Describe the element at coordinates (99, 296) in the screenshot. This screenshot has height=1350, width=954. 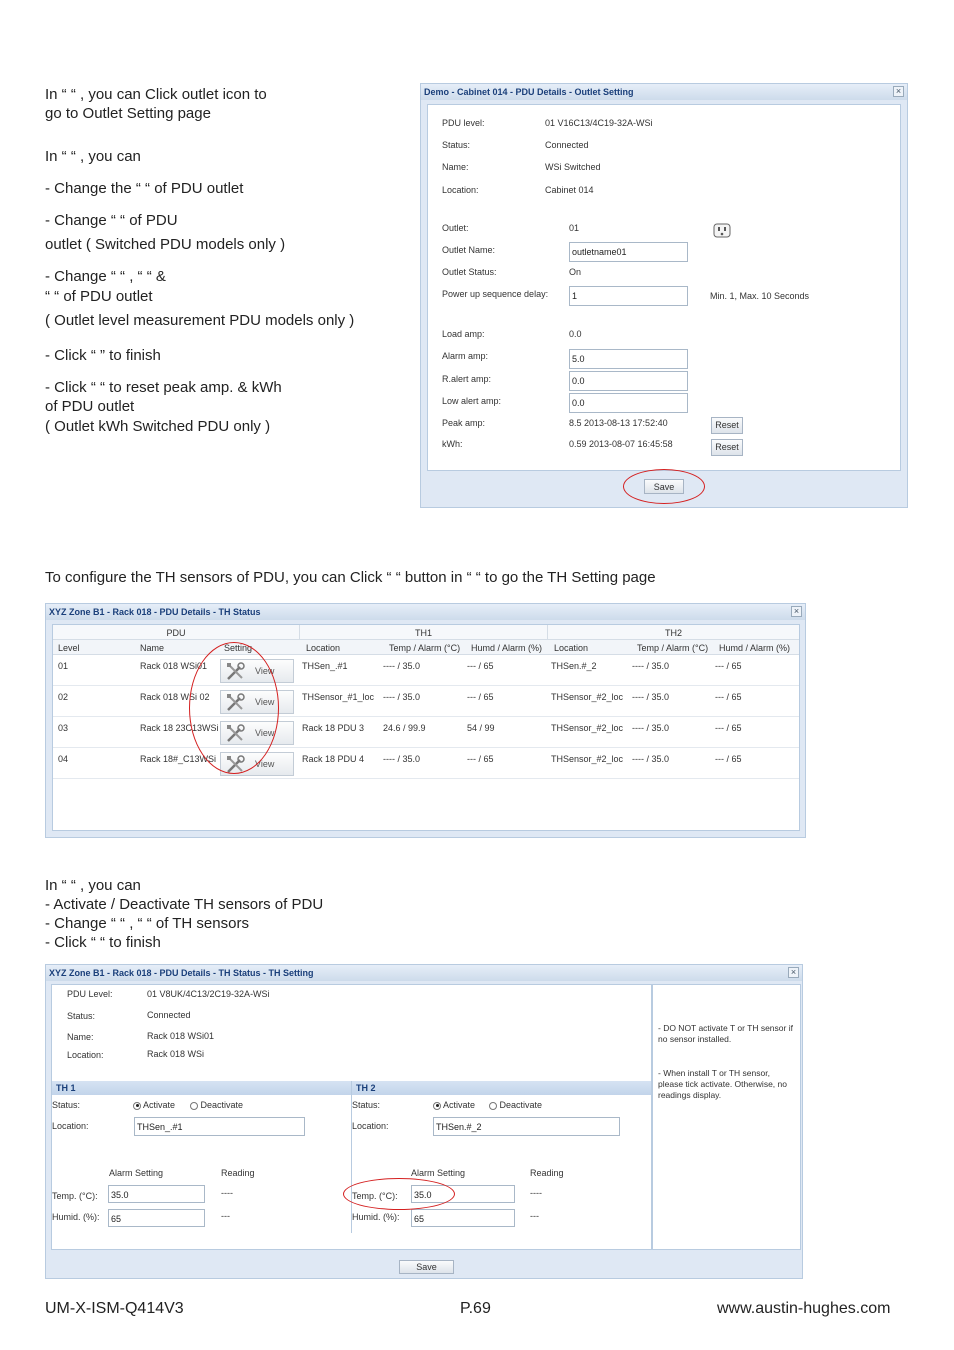
I see `s1-line: “ “ of PDU outlet` at that location.